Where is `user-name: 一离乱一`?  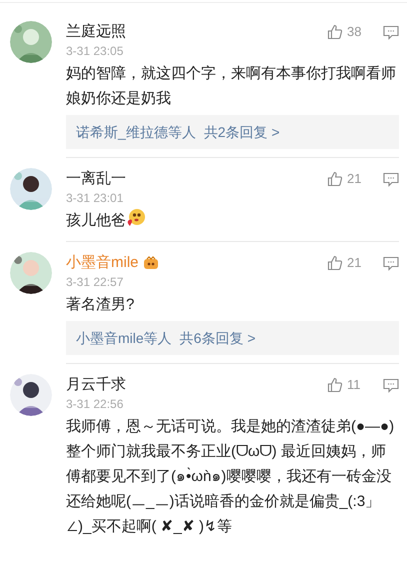 user-name: 一离乱一 is located at coordinates (96, 179).